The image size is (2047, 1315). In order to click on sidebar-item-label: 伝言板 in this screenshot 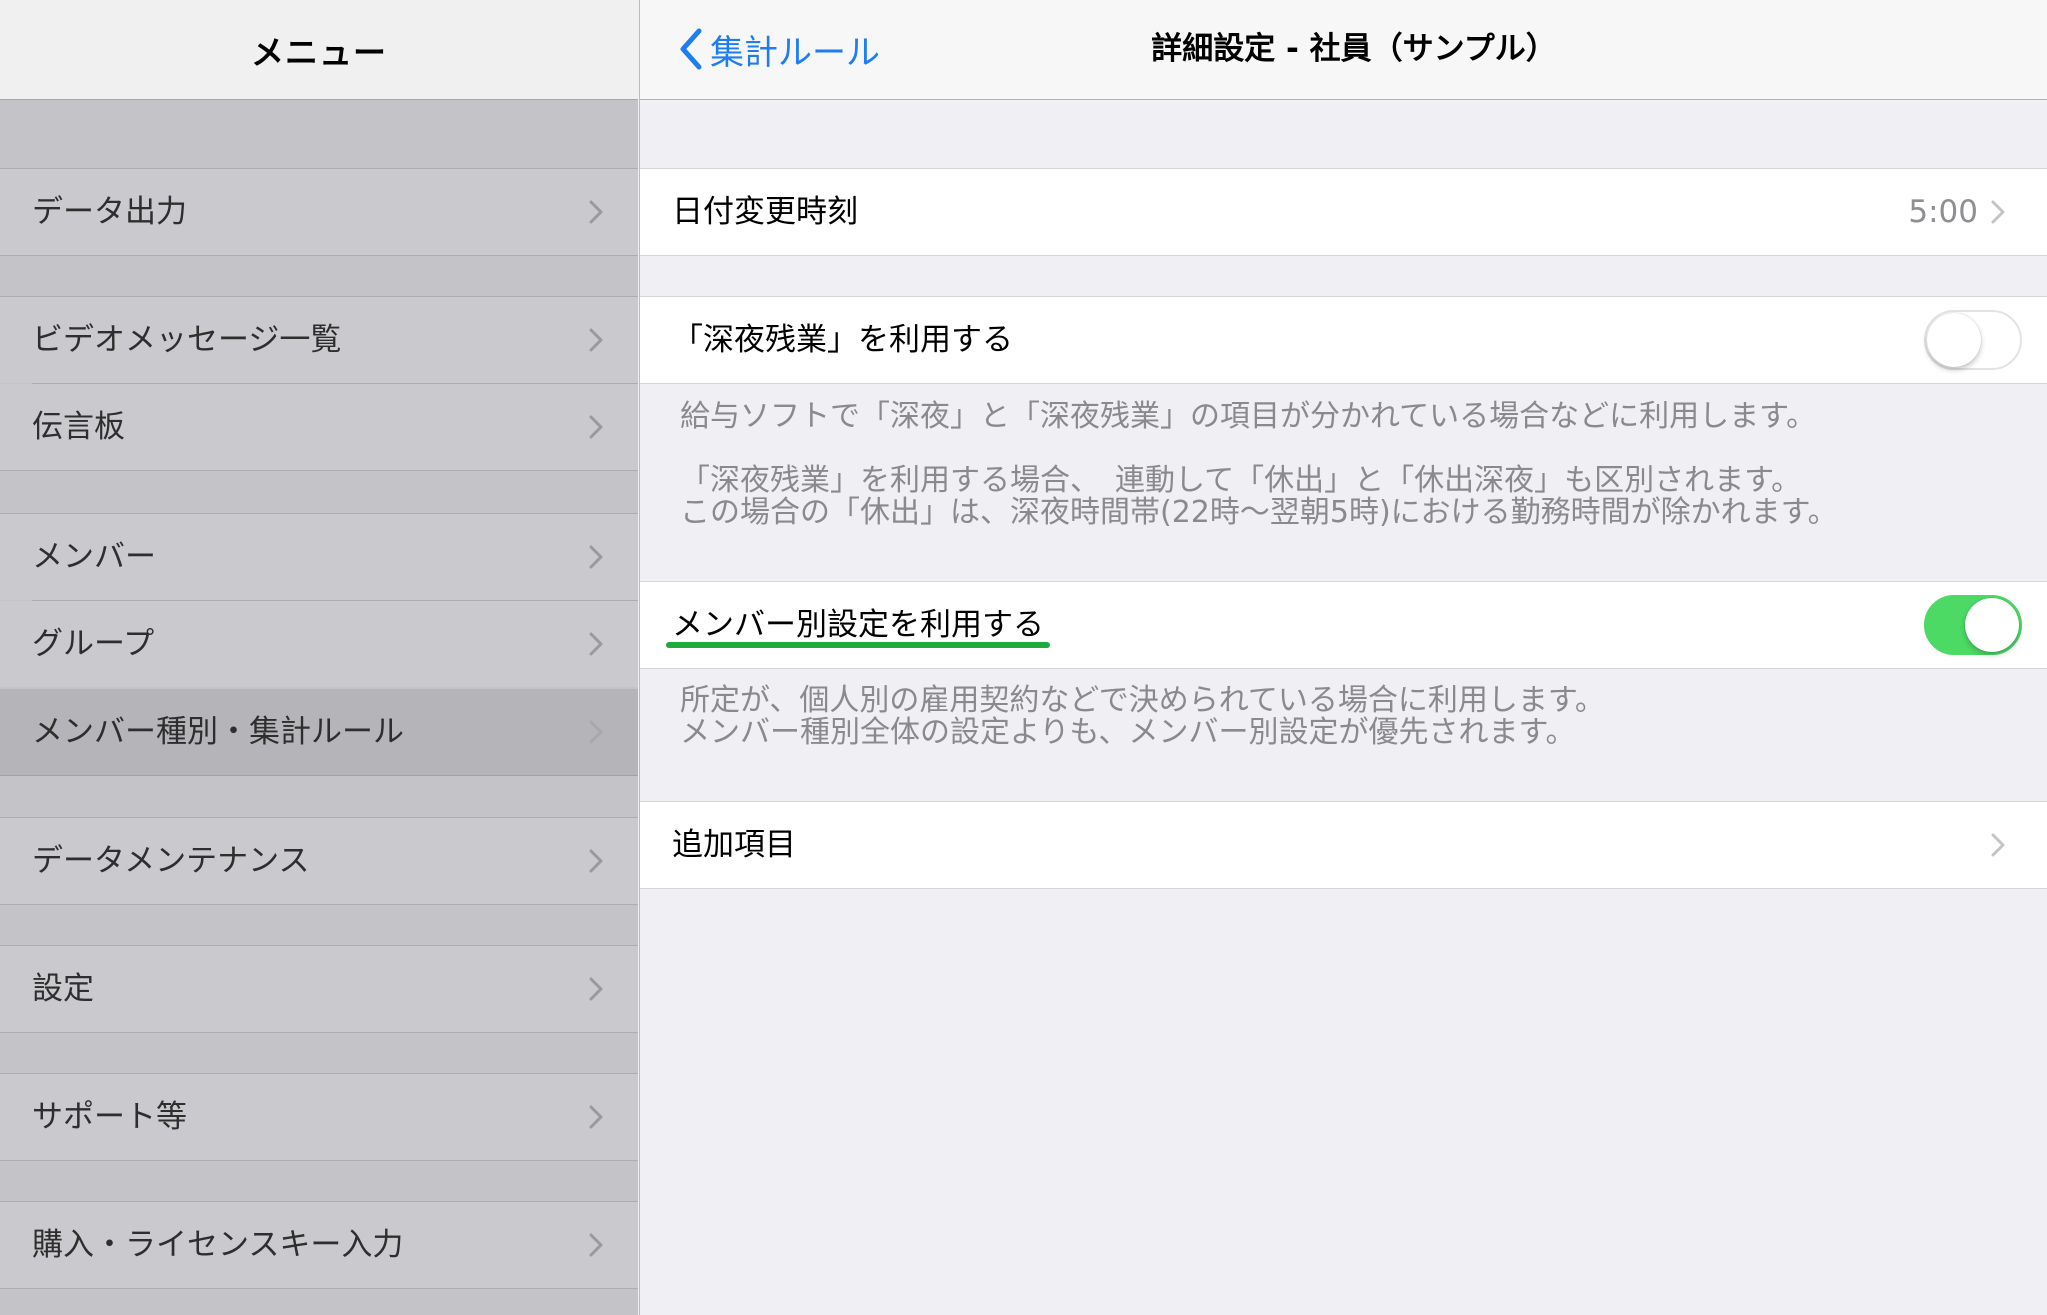, I will do `click(78, 427)`.